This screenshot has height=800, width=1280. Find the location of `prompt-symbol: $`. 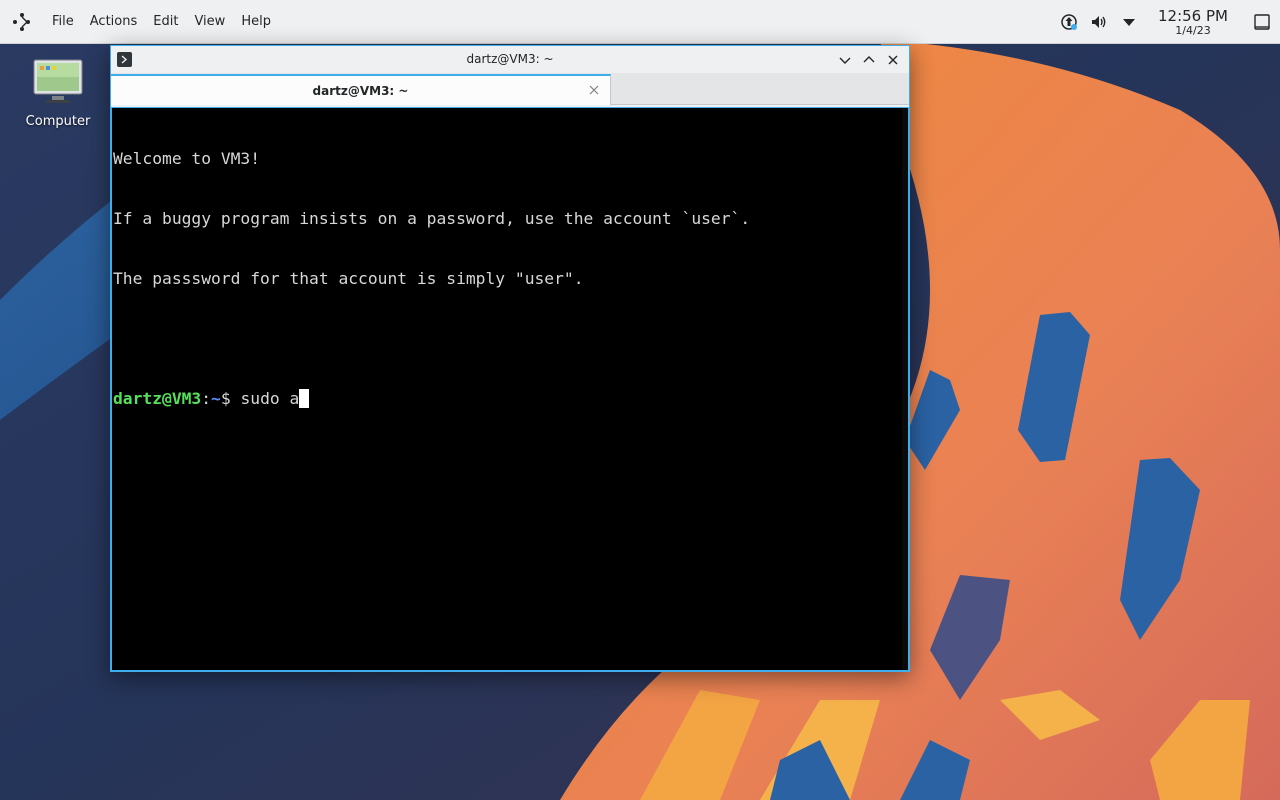

prompt-symbol: $ is located at coordinates (230, 398).